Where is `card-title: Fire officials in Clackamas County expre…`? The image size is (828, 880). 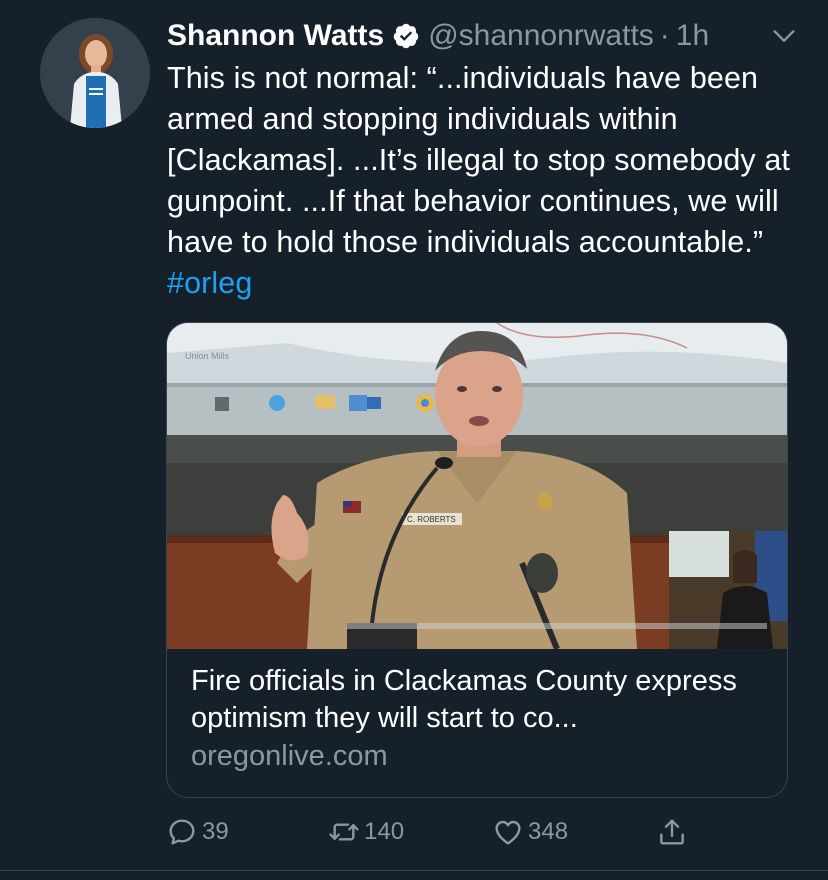
card-title: Fire officials in Clackamas County expre… is located at coordinates (464, 699).